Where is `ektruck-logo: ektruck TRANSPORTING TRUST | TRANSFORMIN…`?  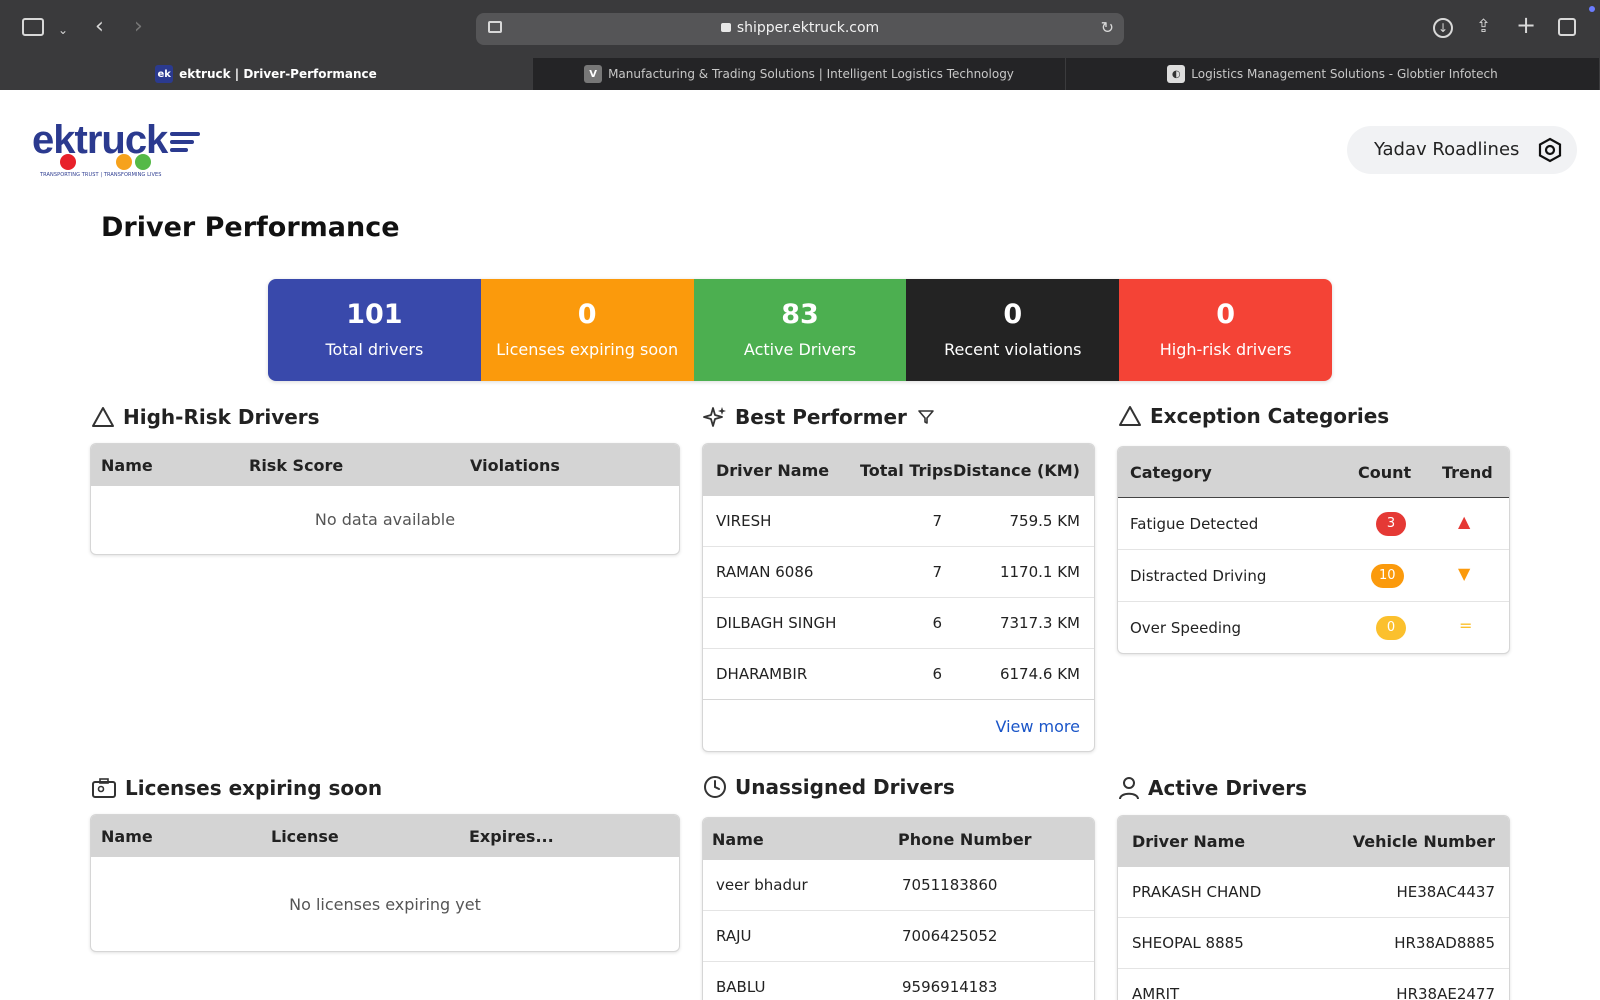
ektruck-logo: ektruck TRANSPORTING TRUST | TRANSFORMIN… is located at coordinates (117, 151).